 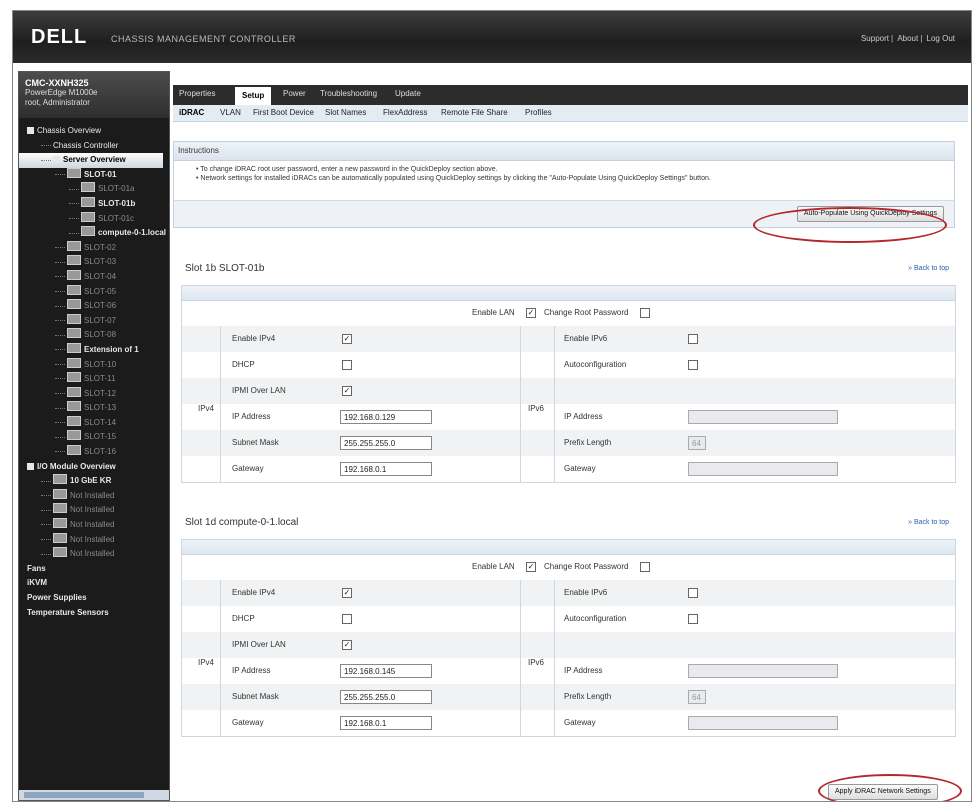 What do you see at coordinates (386, 417) in the screenshot?
I see `ipv4-address-field: 192.168.0.129` at bounding box center [386, 417].